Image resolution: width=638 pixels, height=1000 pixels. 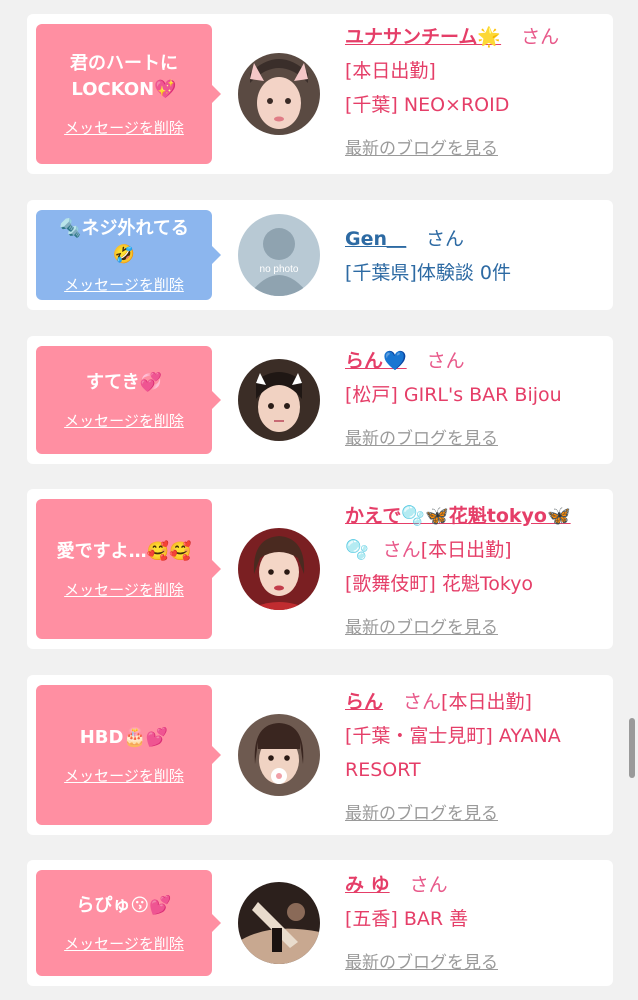 What do you see at coordinates (476, 256) in the screenshot?
I see `user-info: Gen＿ さん [千葉県]体験談 0件` at bounding box center [476, 256].